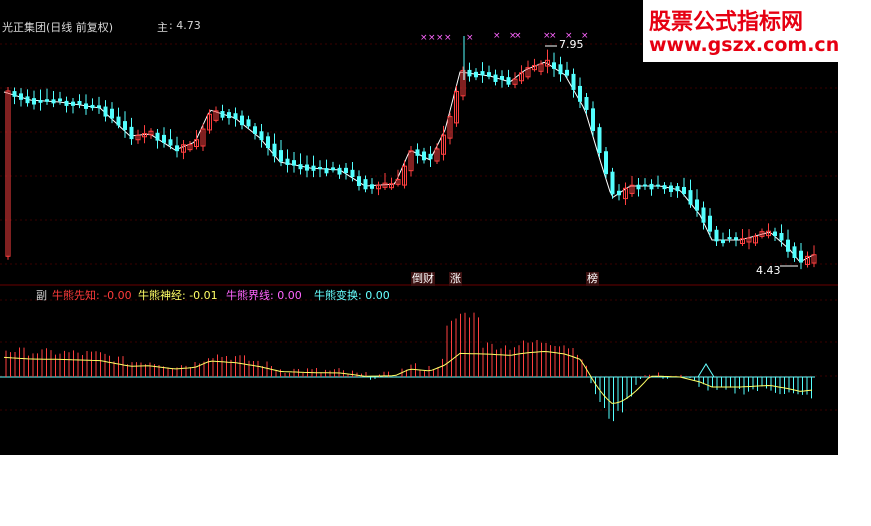 This screenshot has height=526, width=871. Describe the element at coordinates (74, 295) in the screenshot. I see `indicator-1-name: 牛熊先知` at that location.